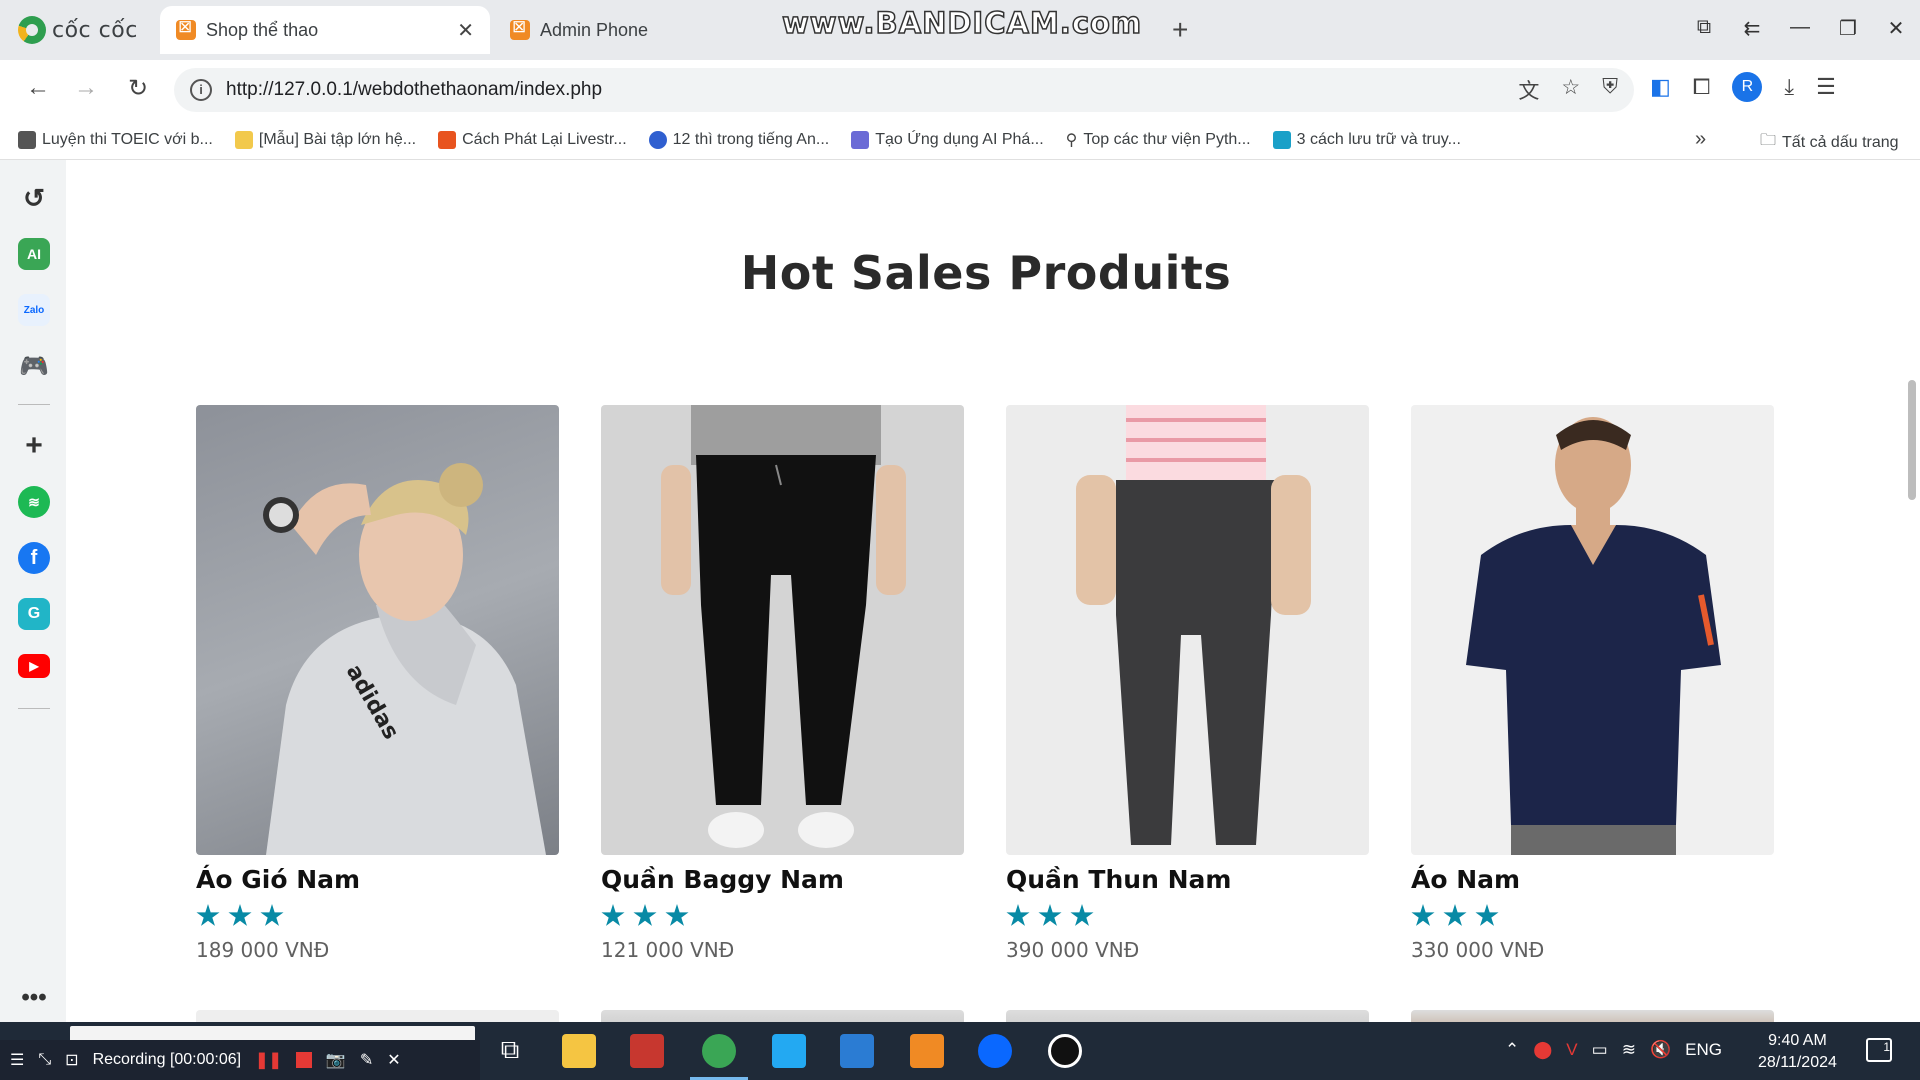  What do you see at coordinates (1180, 30) in the screenshot?
I see `new-tab-icon: +` at bounding box center [1180, 30].